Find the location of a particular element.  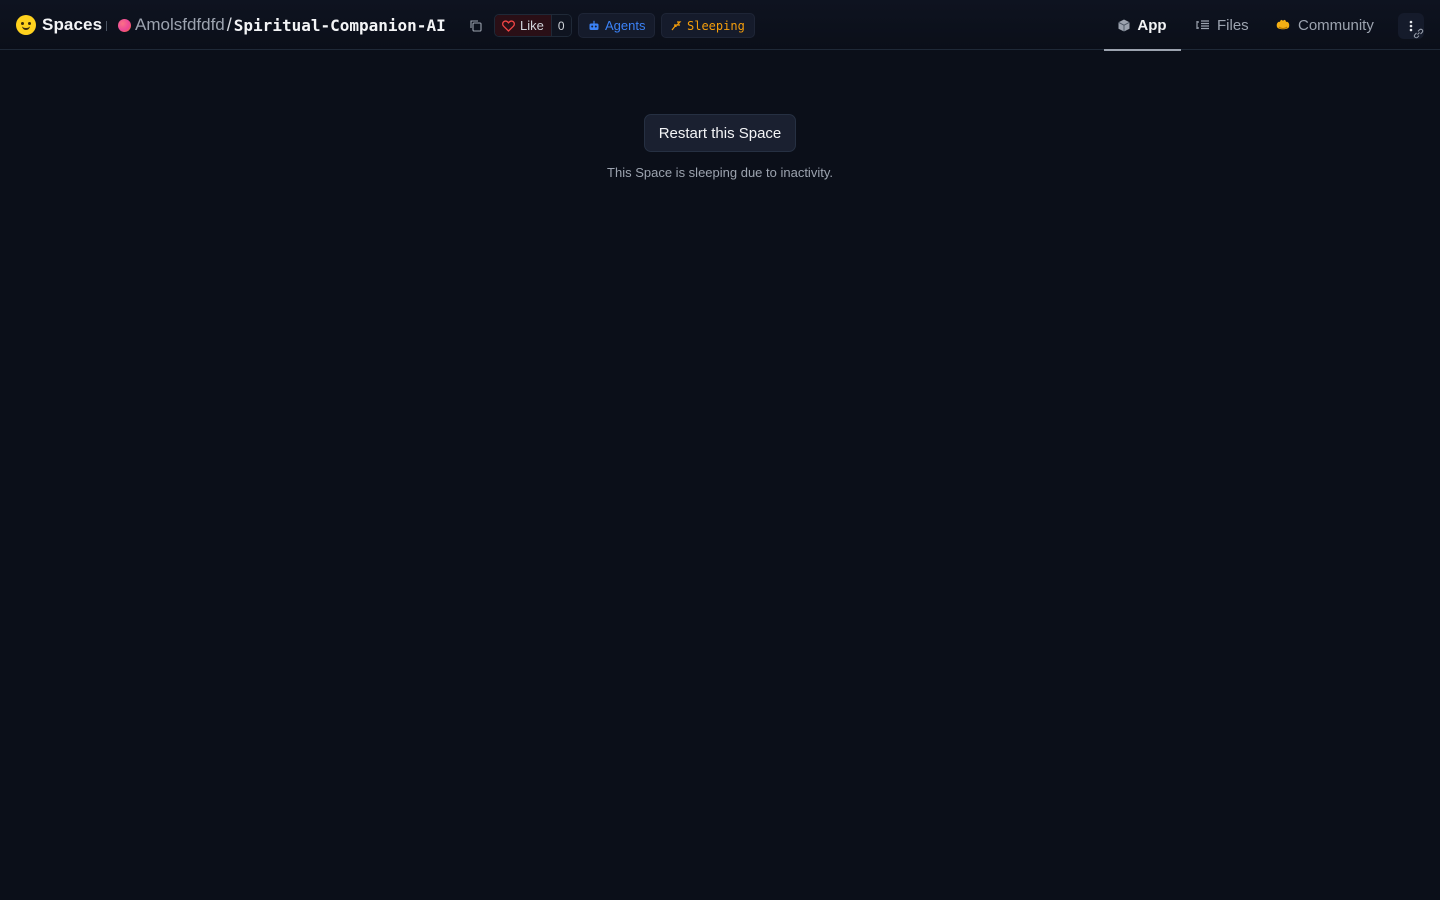

like-button: Like is located at coordinates (523, 25).